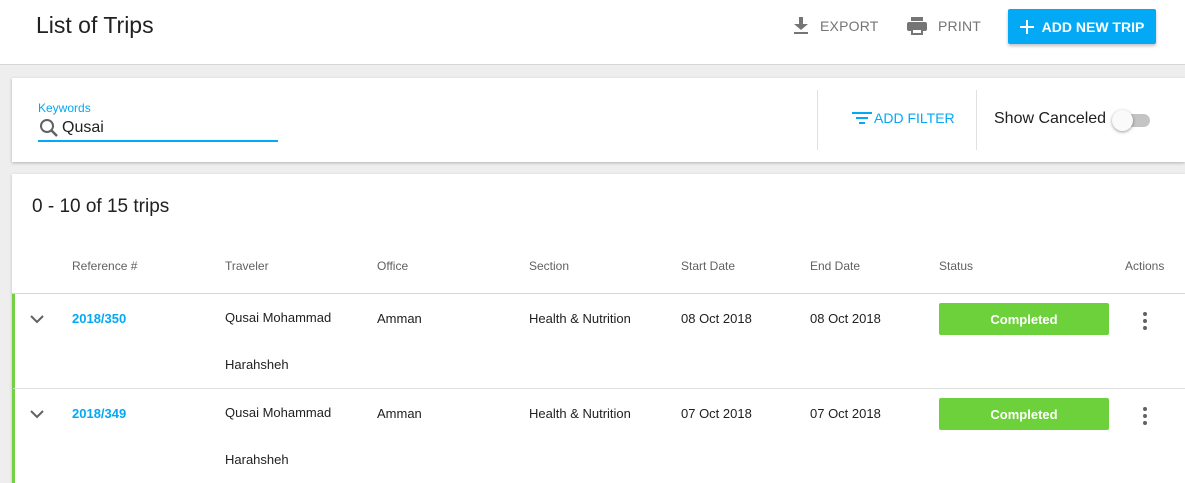  Describe the element at coordinates (101, 206) in the screenshot. I see `results-count: 0 - 10 of 15 trips` at that location.